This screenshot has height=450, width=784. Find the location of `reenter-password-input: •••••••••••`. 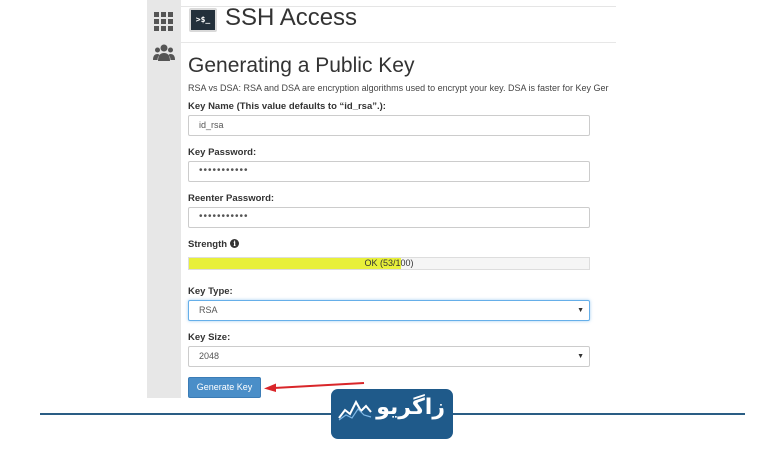

reenter-password-input: ••••••••••• is located at coordinates (389, 217).